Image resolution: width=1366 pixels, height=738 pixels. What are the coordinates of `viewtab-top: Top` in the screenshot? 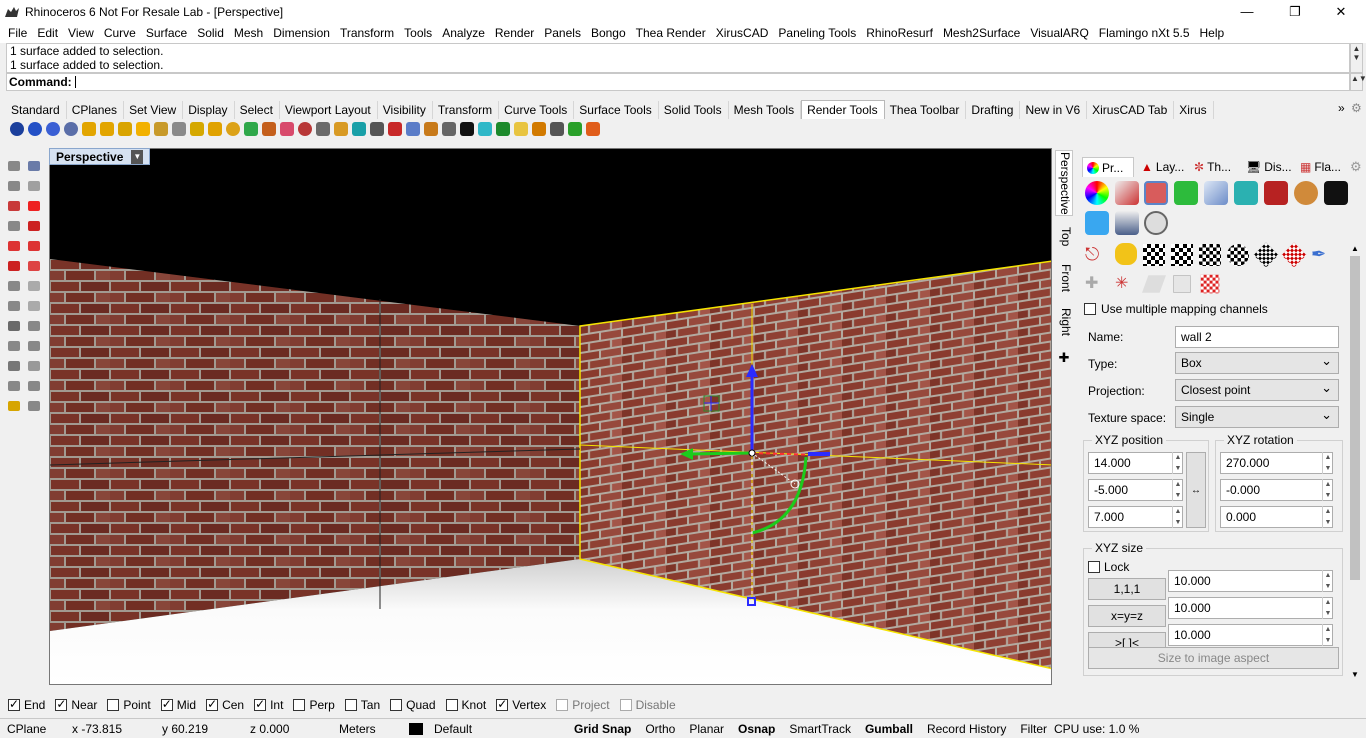 It's located at (1064, 237).